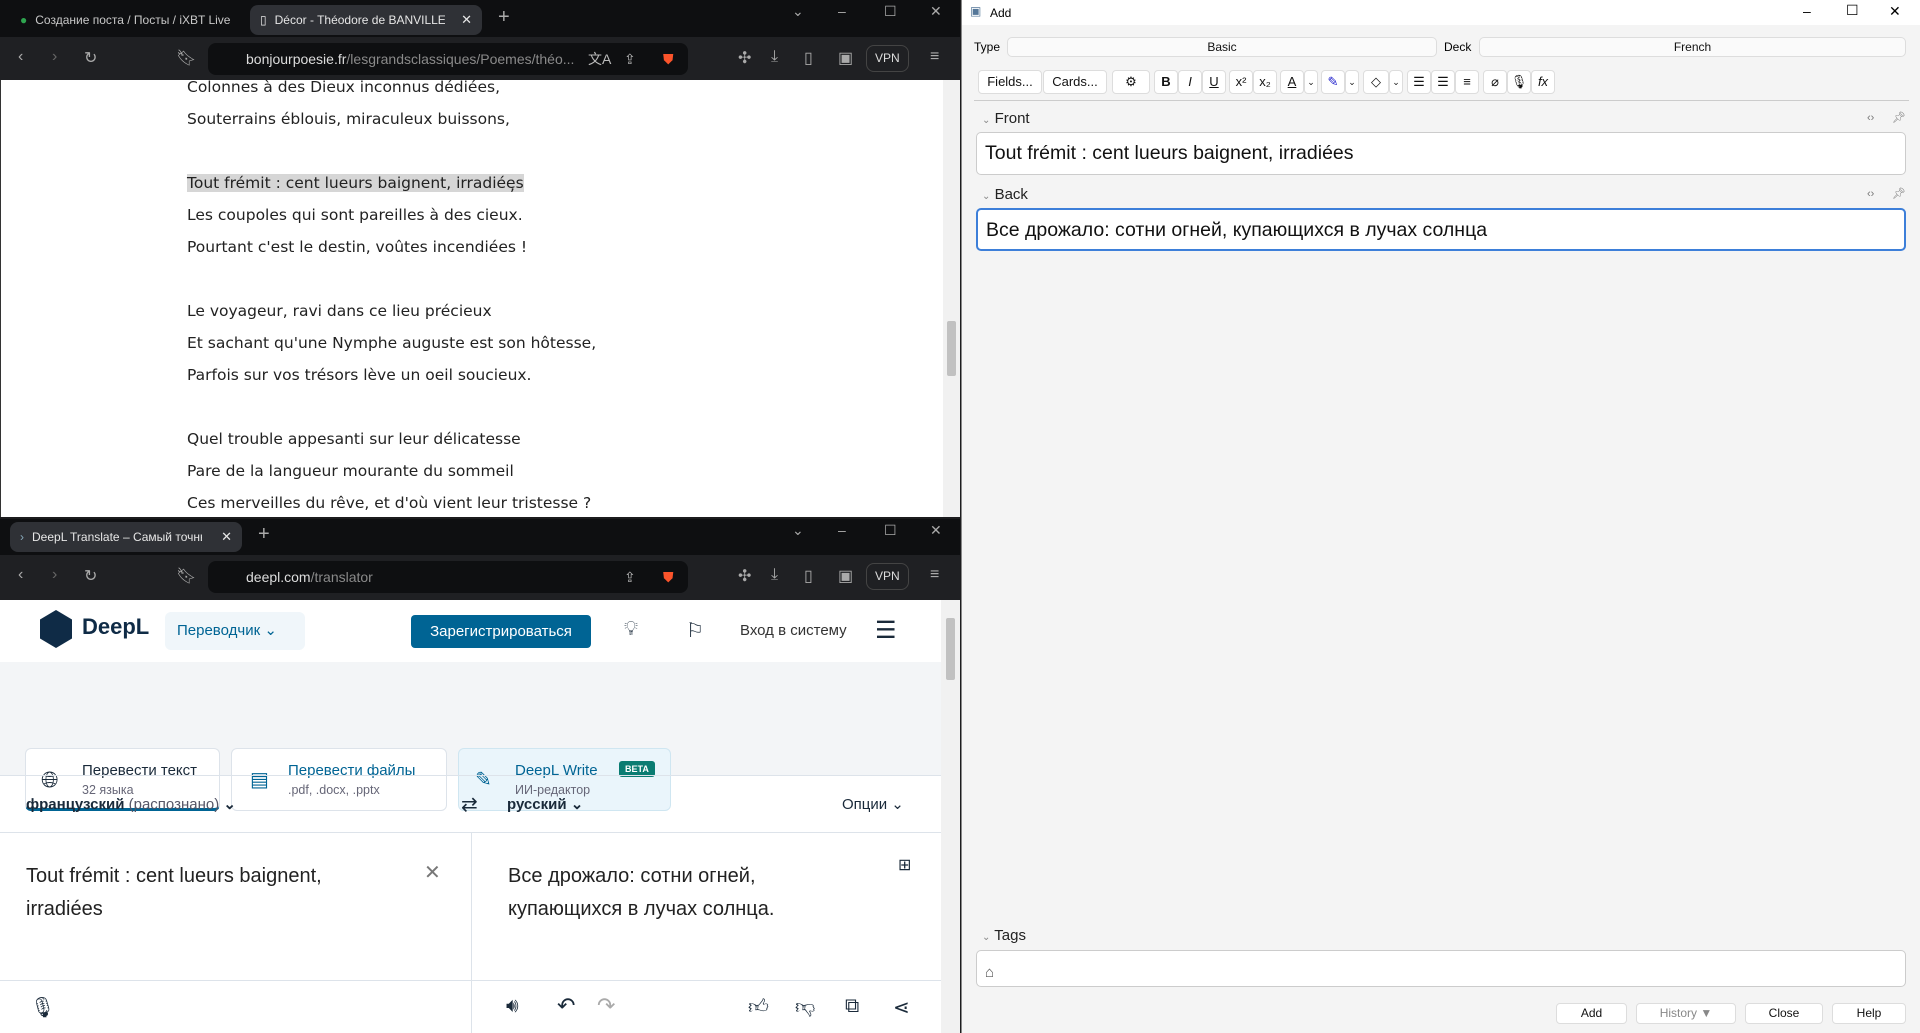 The height and width of the screenshot is (1033, 1920). Describe the element at coordinates (1591, 1013) in the screenshot. I see `add-button: Add` at that location.